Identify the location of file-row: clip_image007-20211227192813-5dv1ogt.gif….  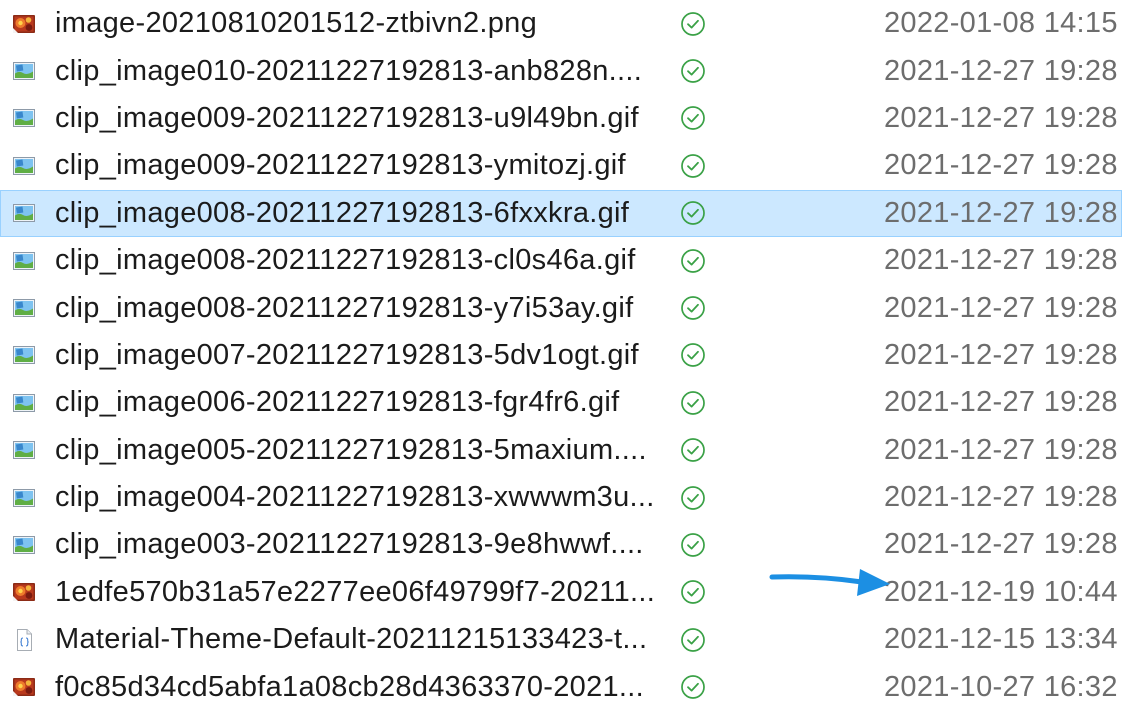
(561, 355).